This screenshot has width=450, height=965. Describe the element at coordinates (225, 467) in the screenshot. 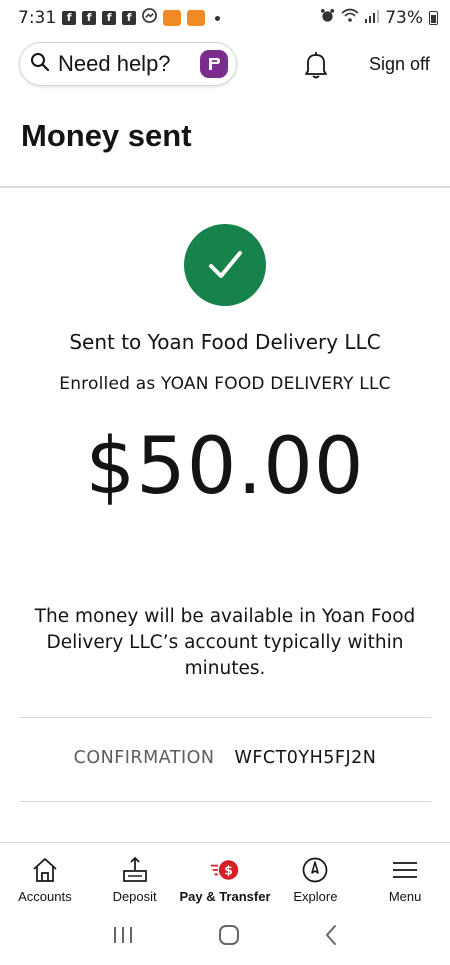

I see `amount-sent: $50.00` at that location.